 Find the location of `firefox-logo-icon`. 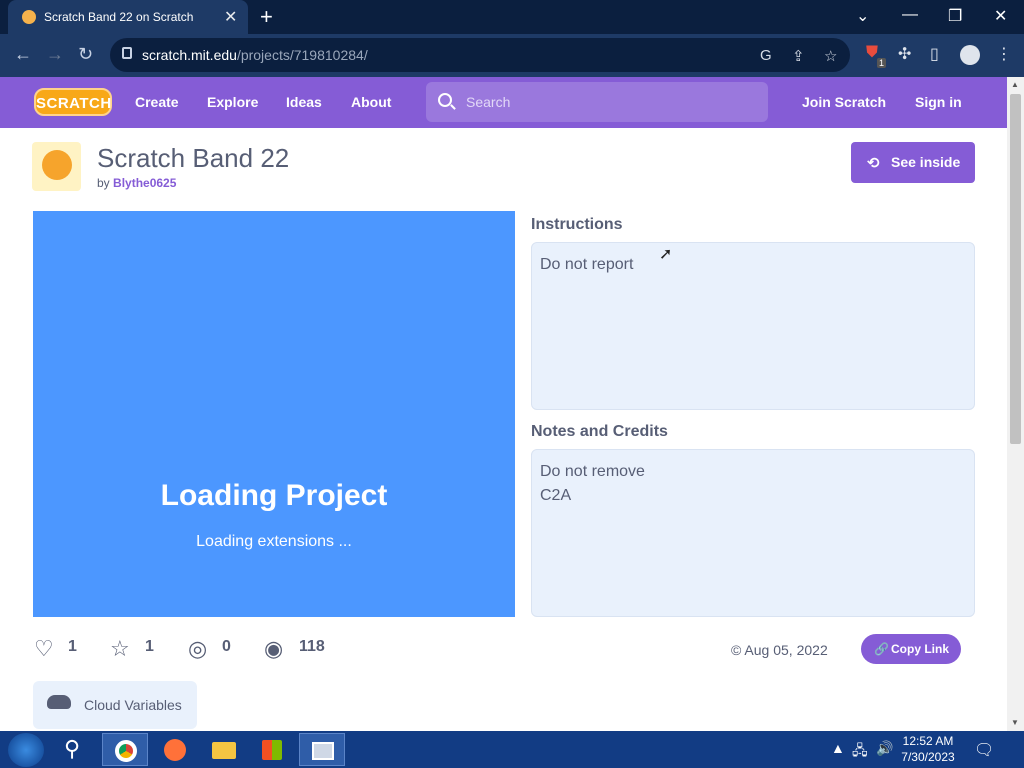

firefox-logo-icon is located at coordinates (175, 750).